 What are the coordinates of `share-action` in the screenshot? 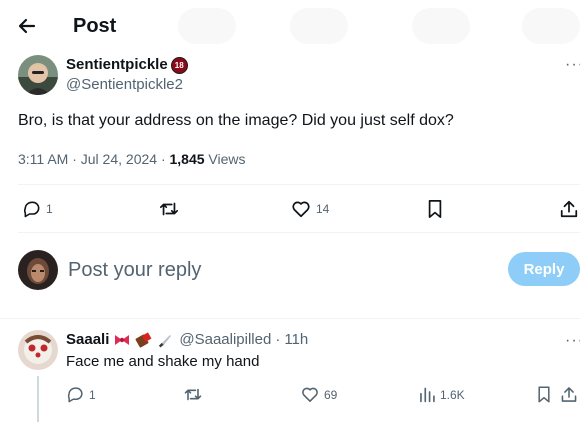 It's located at (569, 209).